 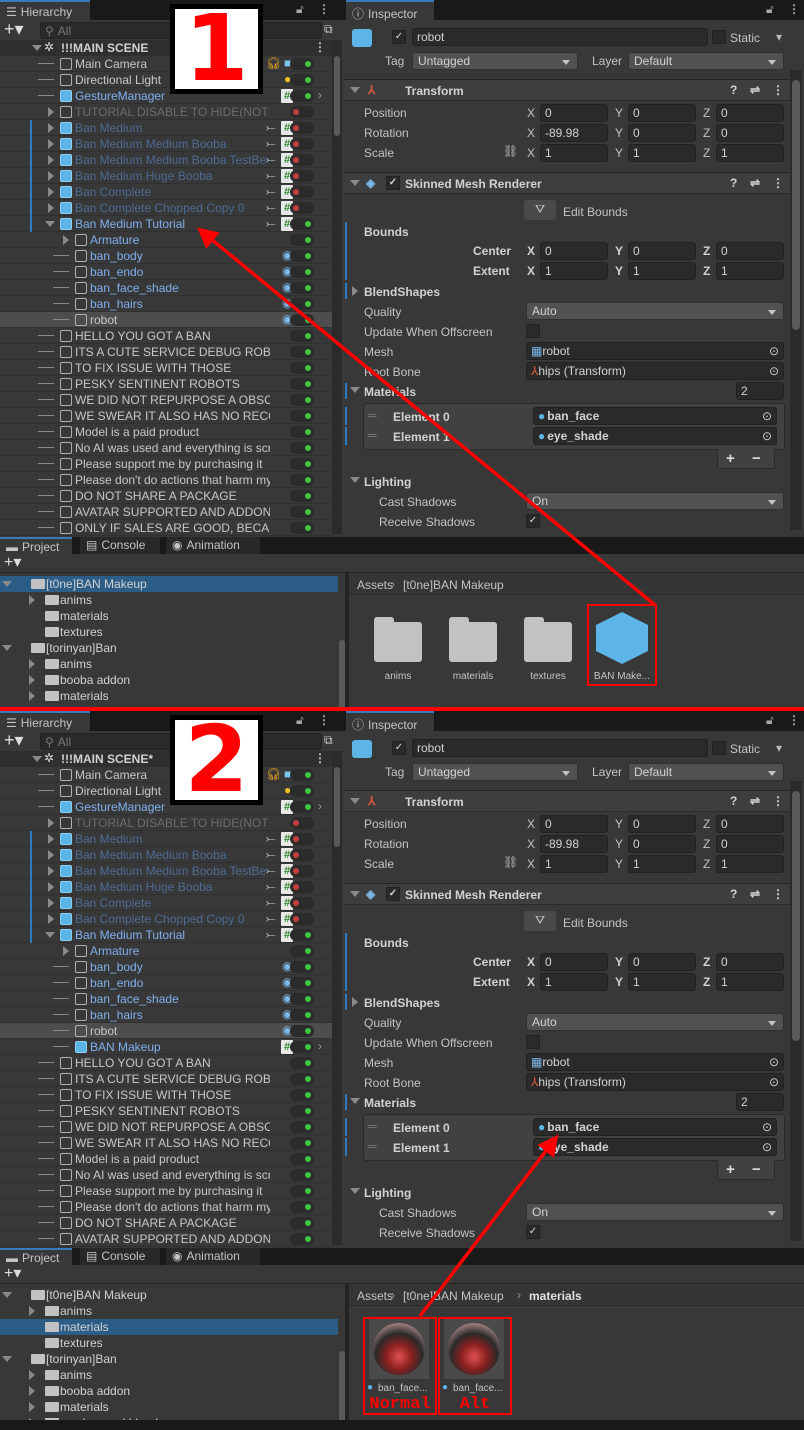 I want to click on hierarchy-row: Model is a paid product, so click(x=166, y=432).